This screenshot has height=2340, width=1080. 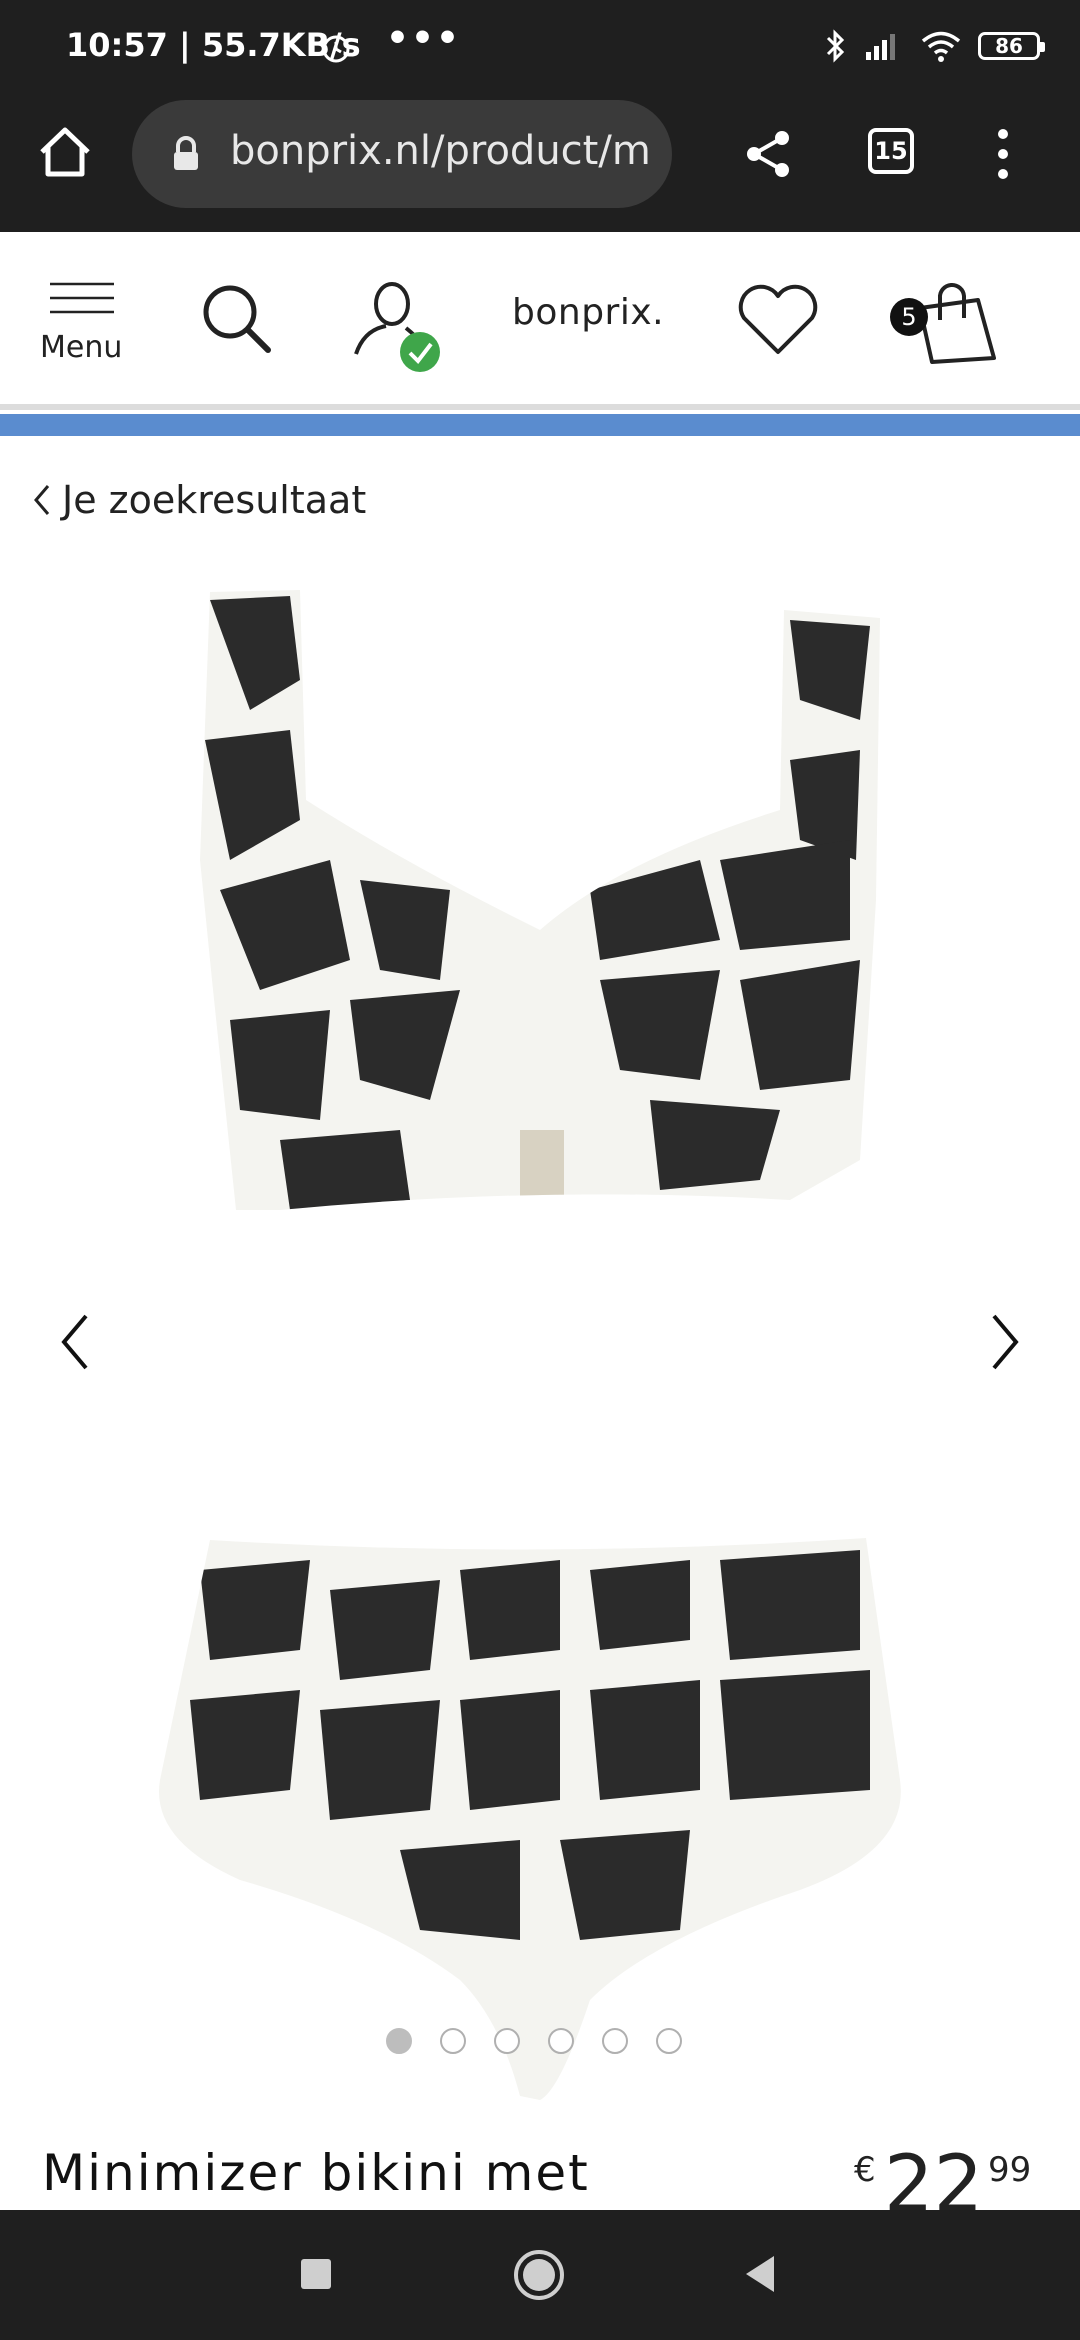 What do you see at coordinates (214, 500) in the screenshot?
I see `back-link-label: Je zoekresultaat` at bounding box center [214, 500].